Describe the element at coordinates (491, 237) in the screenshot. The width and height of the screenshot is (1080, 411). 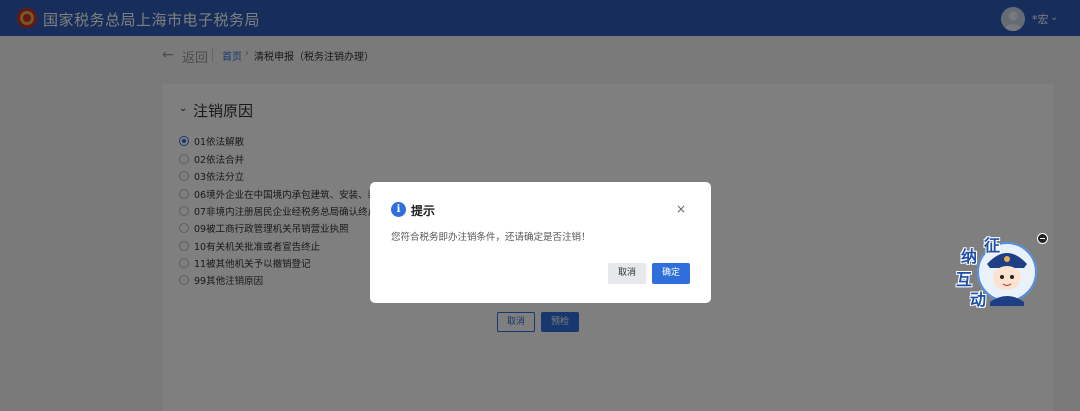
I see `dialog-message: 您符合税务即办注销条件，还请确定是否注销！` at that location.